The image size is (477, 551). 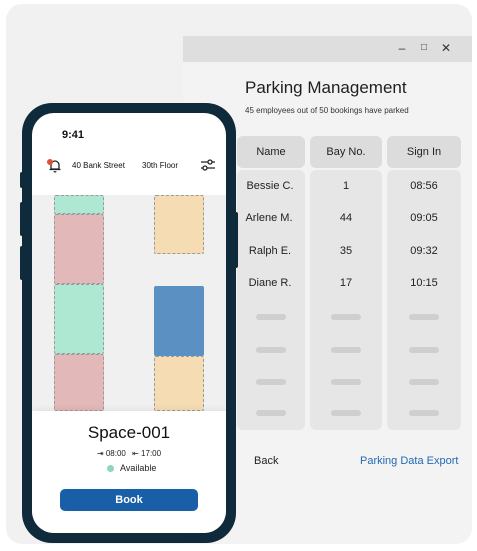 What do you see at coordinates (73, 135) in the screenshot?
I see `status-time: 9:41` at bounding box center [73, 135].